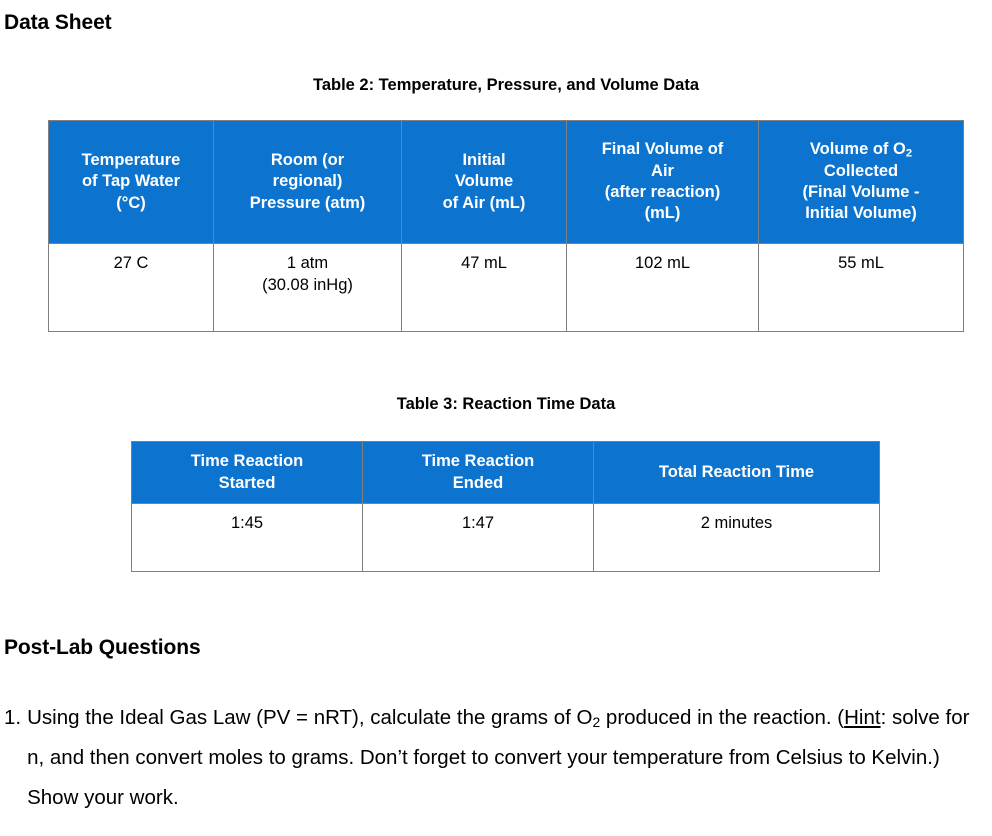 Image resolution: width=992 pixels, height=836 pixels. Describe the element at coordinates (662, 287) in the screenshot. I see `cell-final-volume: 102 mL` at that location.